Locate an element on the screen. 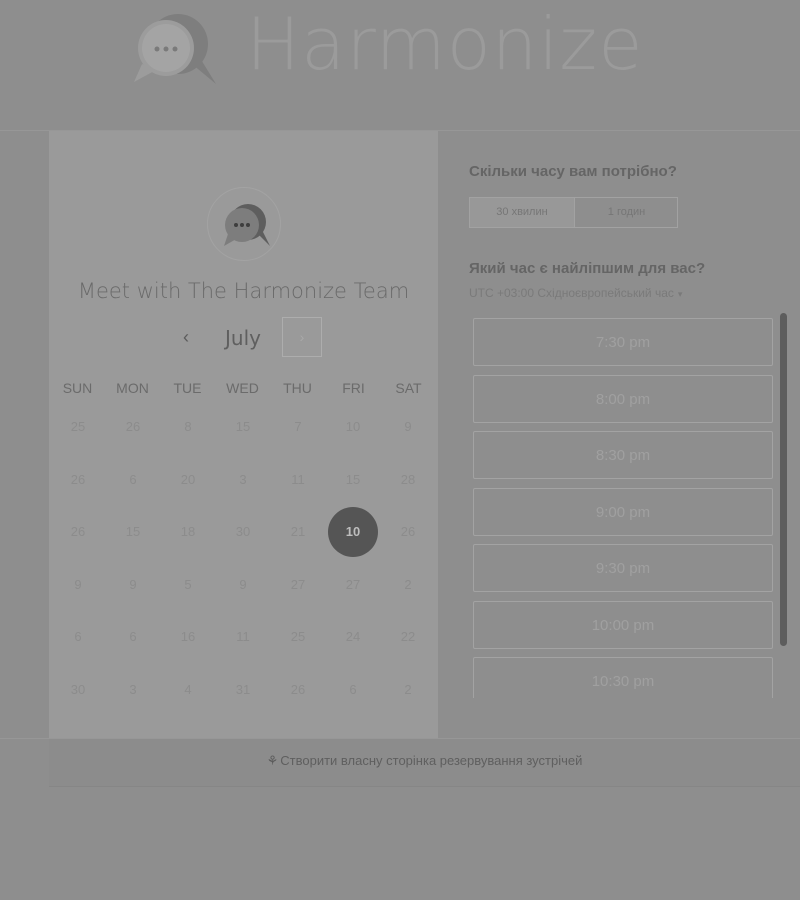 This screenshot has height=900, width=800. calendar-day: 10 is located at coordinates (353, 427).